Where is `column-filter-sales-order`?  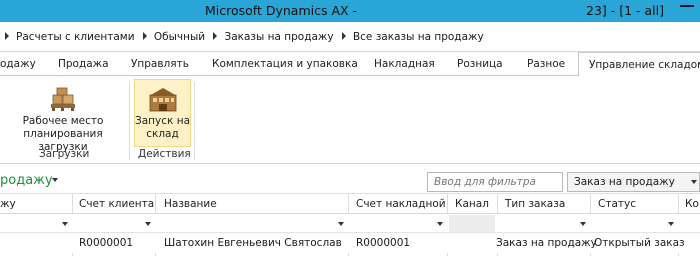 column-filter-sales-order is located at coordinates (35, 223).